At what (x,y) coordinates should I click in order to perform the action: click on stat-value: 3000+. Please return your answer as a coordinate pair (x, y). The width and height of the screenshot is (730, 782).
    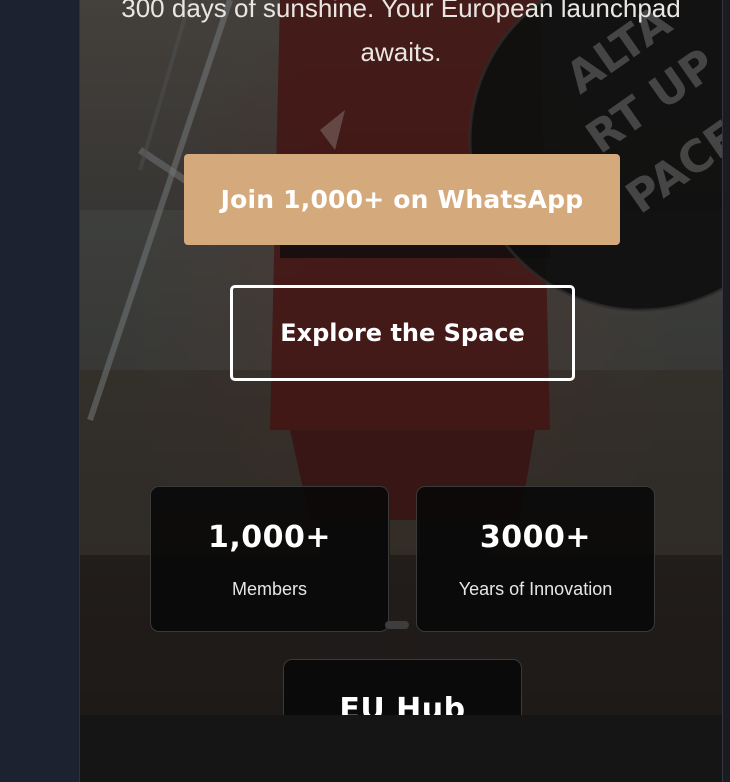
    Looking at the image, I should click on (535, 537).